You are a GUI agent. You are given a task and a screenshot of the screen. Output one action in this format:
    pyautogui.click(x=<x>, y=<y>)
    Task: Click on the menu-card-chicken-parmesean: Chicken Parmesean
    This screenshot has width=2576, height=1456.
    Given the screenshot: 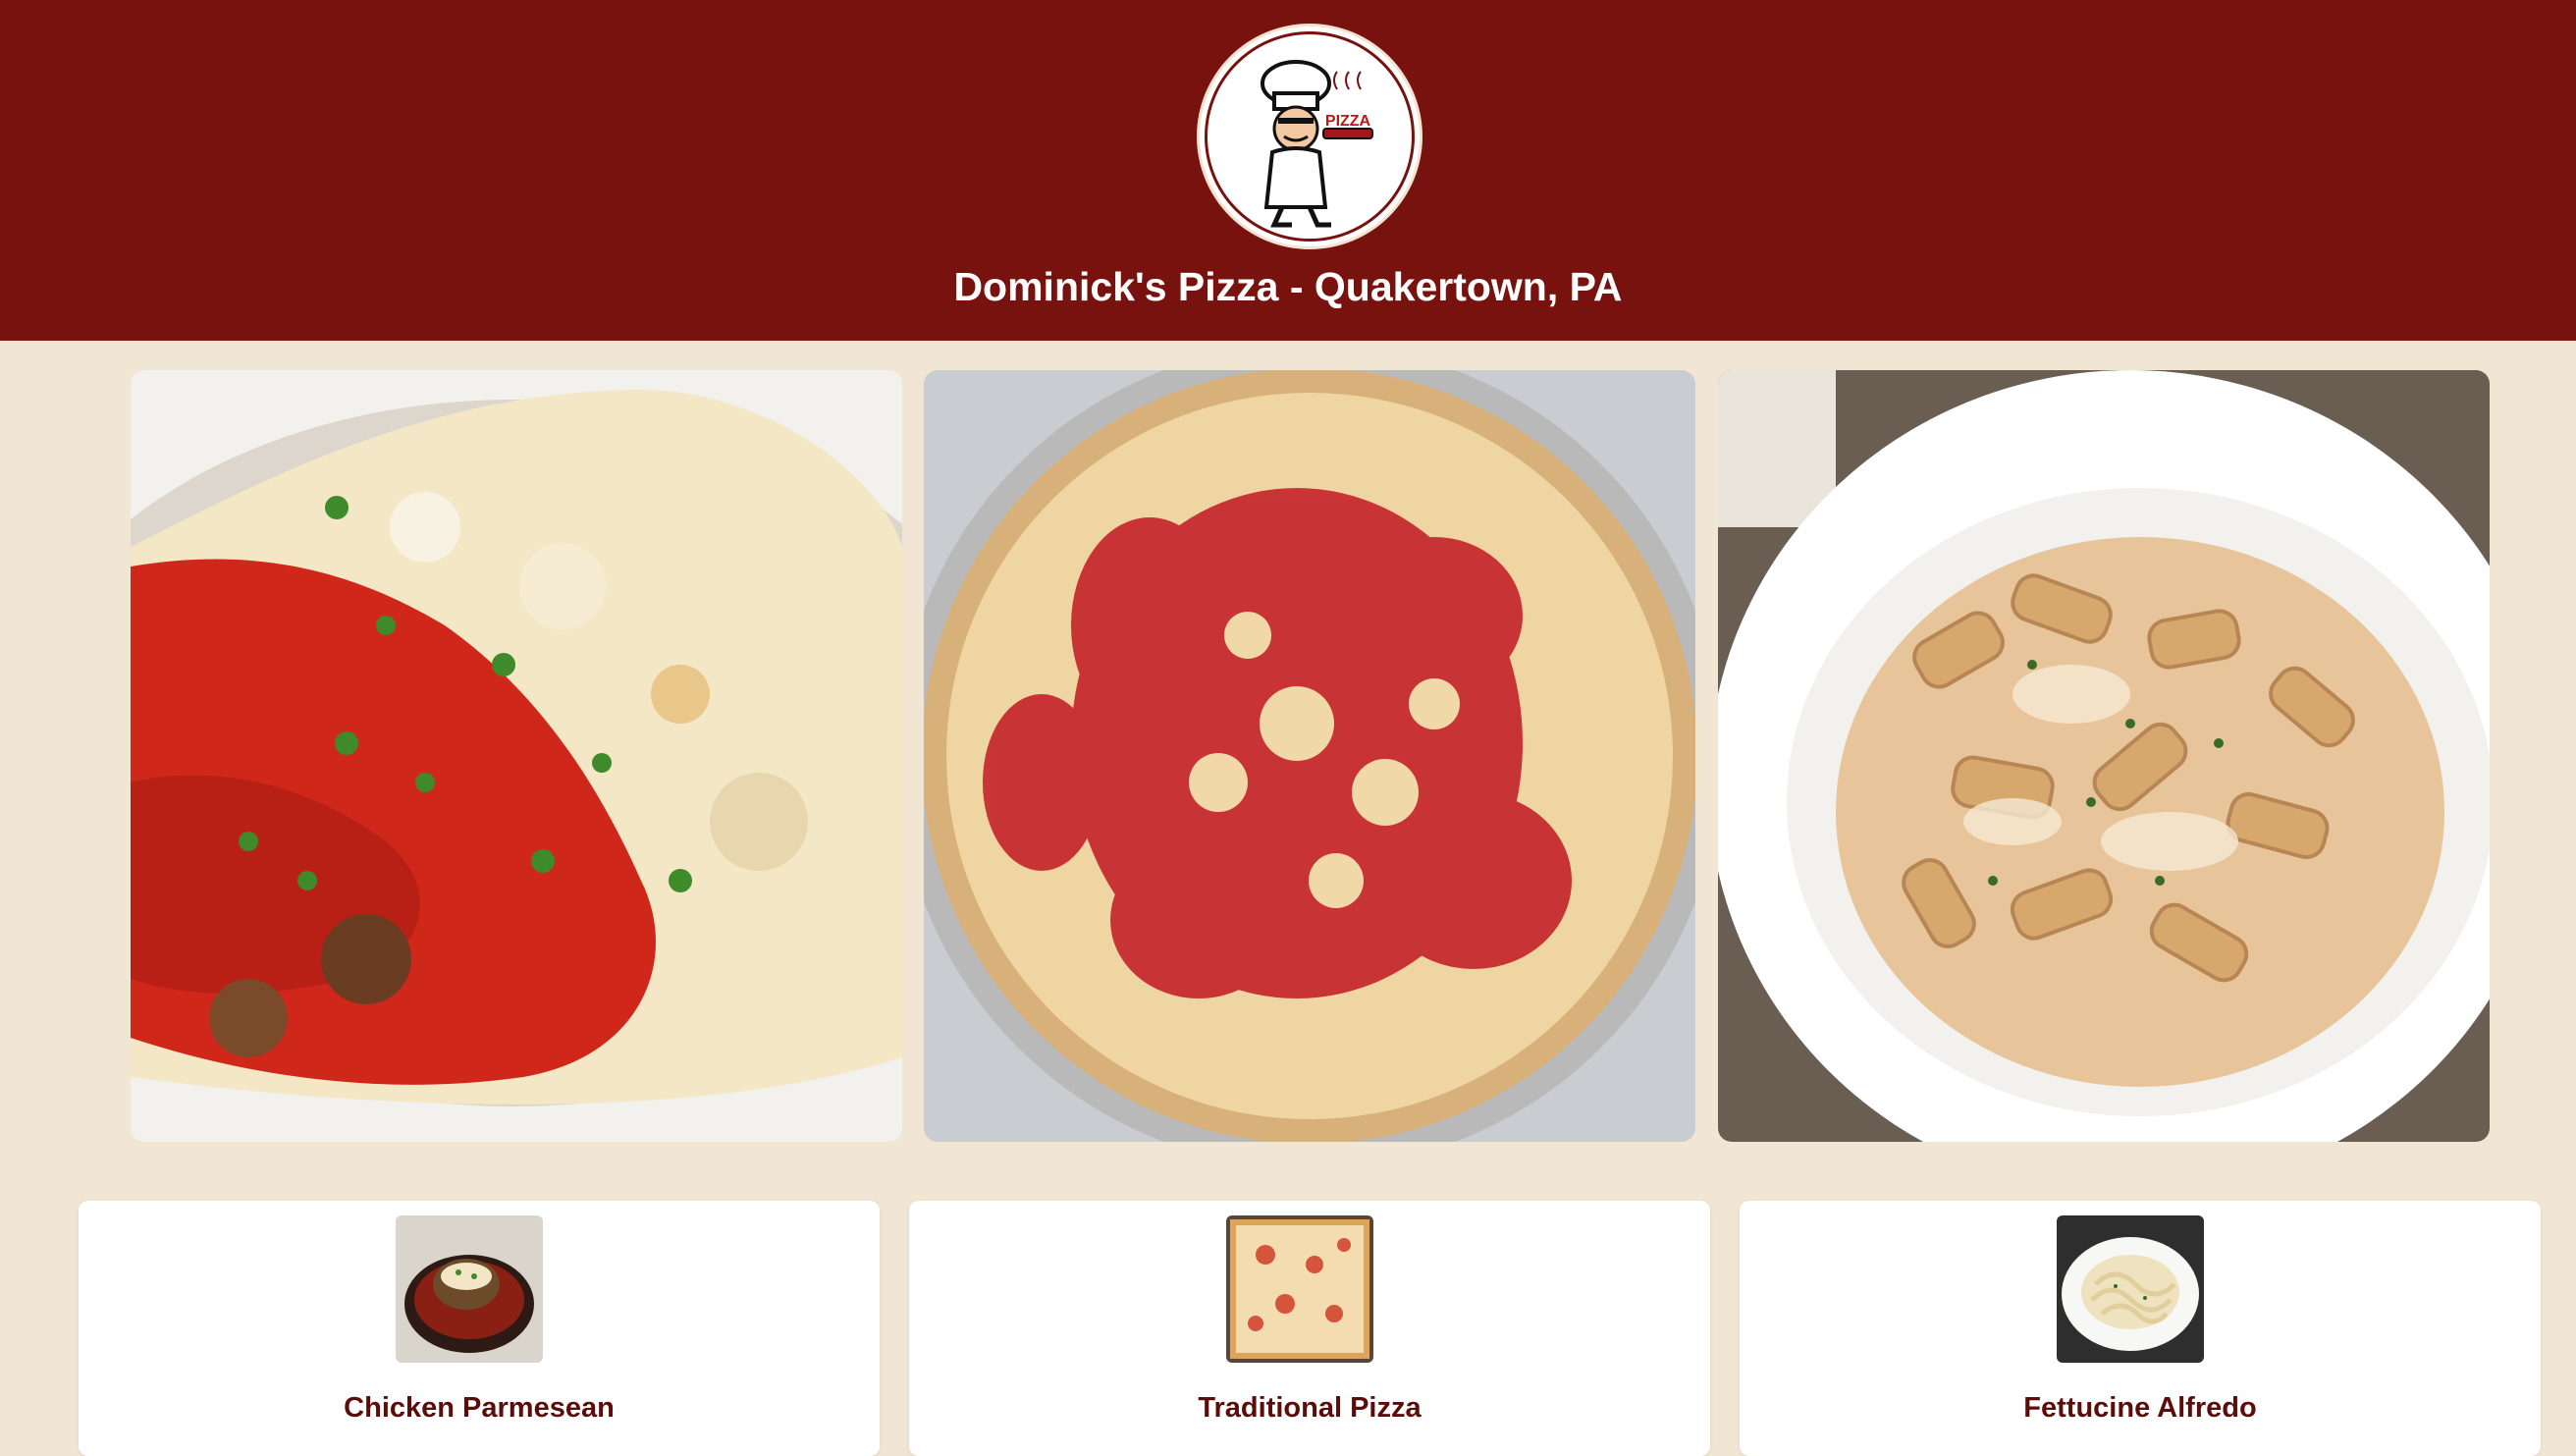 What is the action you would take?
    pyautogui.click(x=479, y=1328)
    